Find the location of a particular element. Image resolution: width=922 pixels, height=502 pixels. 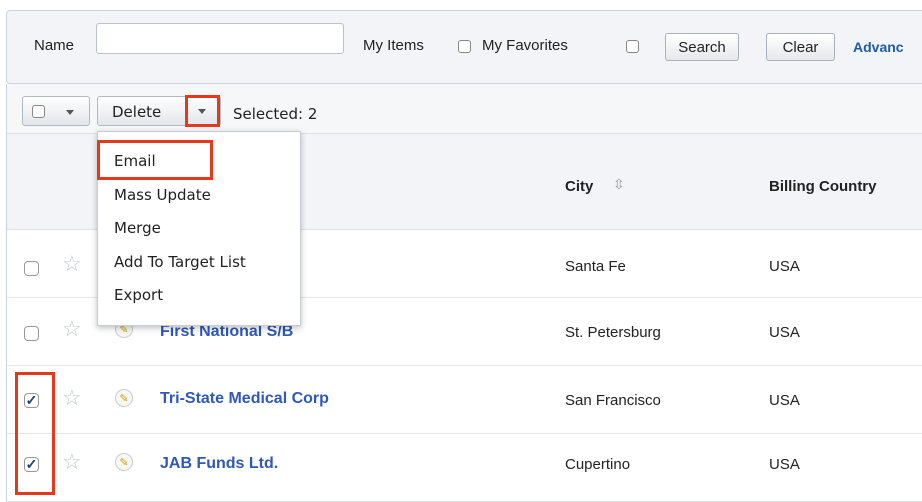

checked-rows-highlight is located at coordinates (35, 433).